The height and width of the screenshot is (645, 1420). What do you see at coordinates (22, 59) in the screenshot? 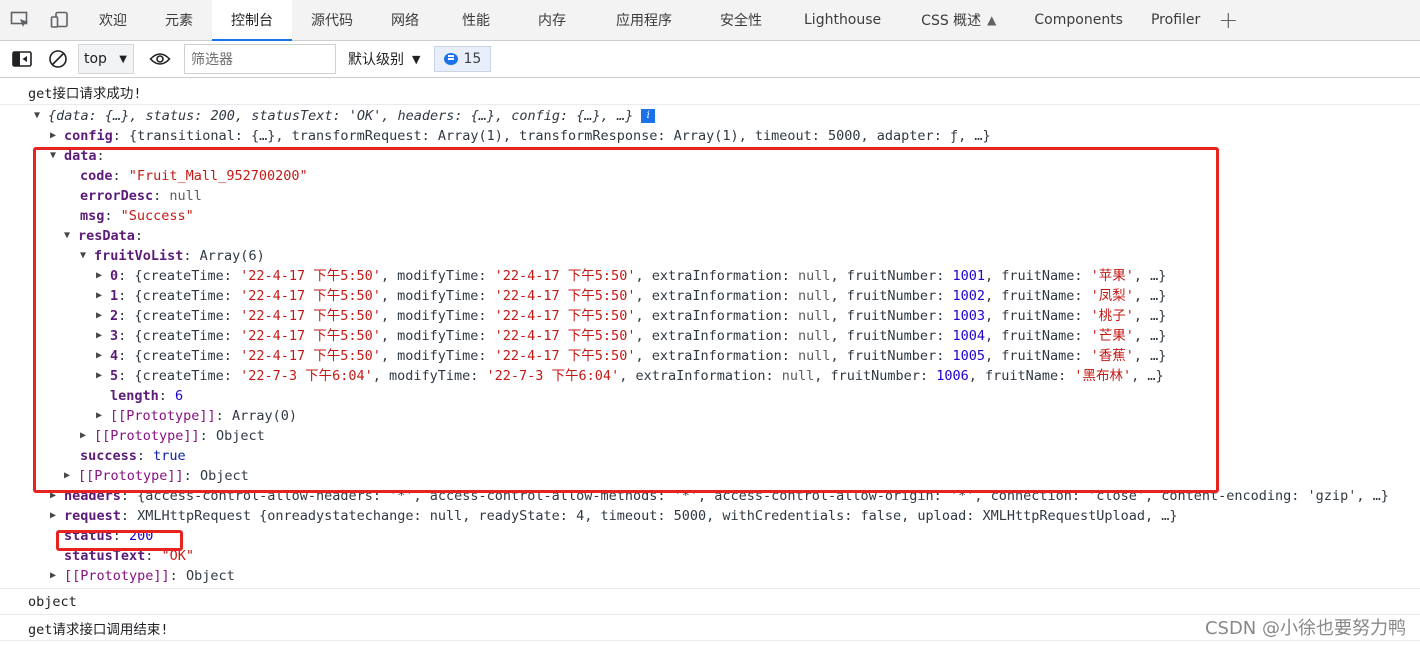
I see `show-sidebar-icon` at bounding box center [22, 59].